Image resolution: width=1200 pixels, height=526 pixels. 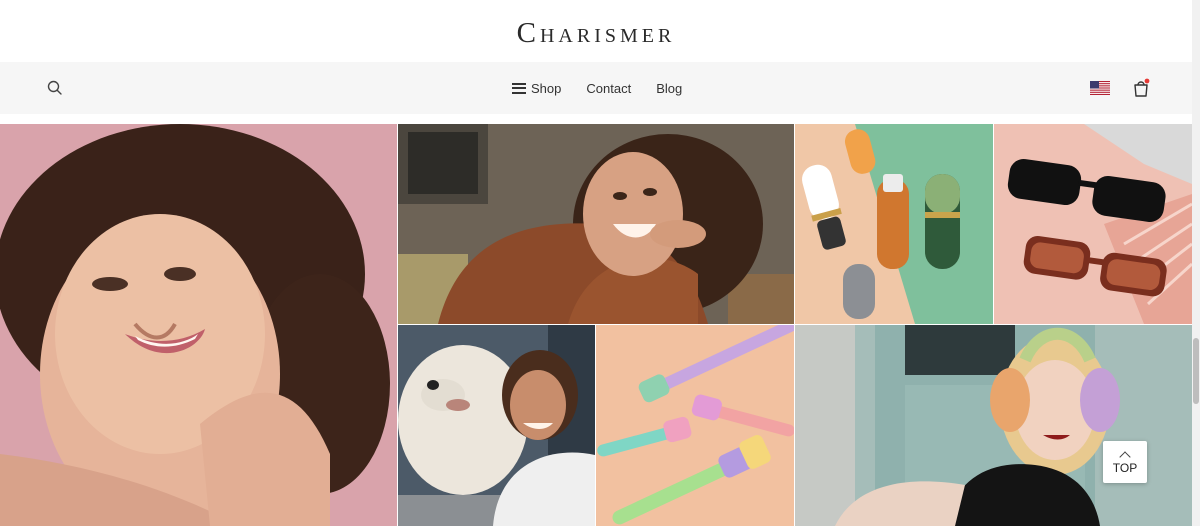 I want to click on main-nav: Shop Contact Blog, so click(x=596, y=88).